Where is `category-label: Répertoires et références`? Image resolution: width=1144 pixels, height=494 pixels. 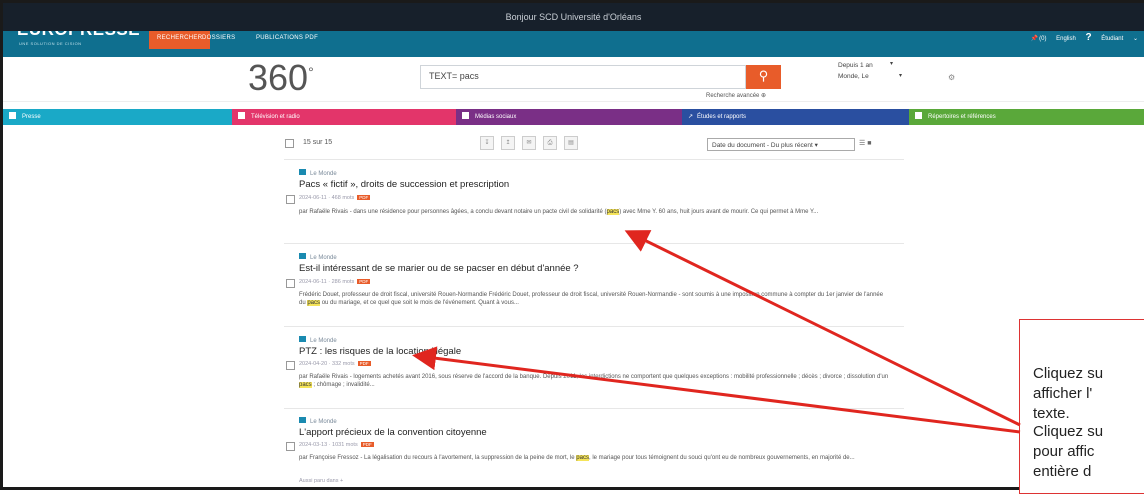
category-label: Répertoires et références is located at coordinates (962, 117).